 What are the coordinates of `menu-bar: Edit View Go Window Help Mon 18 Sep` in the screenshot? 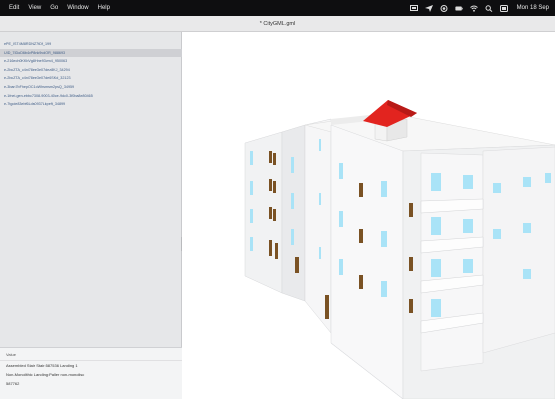 It's located at (277, 8).